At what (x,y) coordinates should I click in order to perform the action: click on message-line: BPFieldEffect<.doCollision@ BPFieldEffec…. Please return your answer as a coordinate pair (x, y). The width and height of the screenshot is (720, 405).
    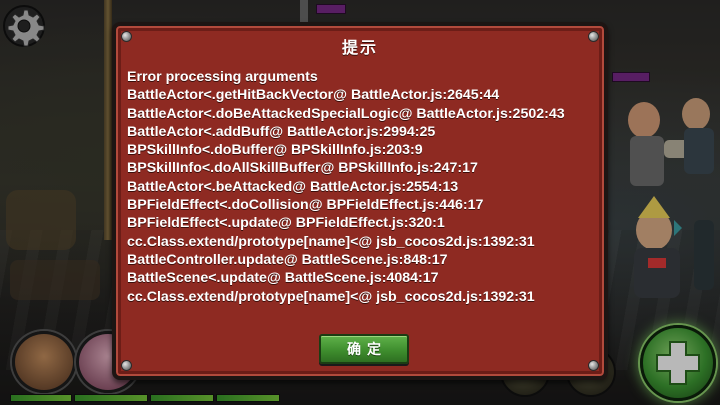
    Looking at the image, I should click on (305, 205).